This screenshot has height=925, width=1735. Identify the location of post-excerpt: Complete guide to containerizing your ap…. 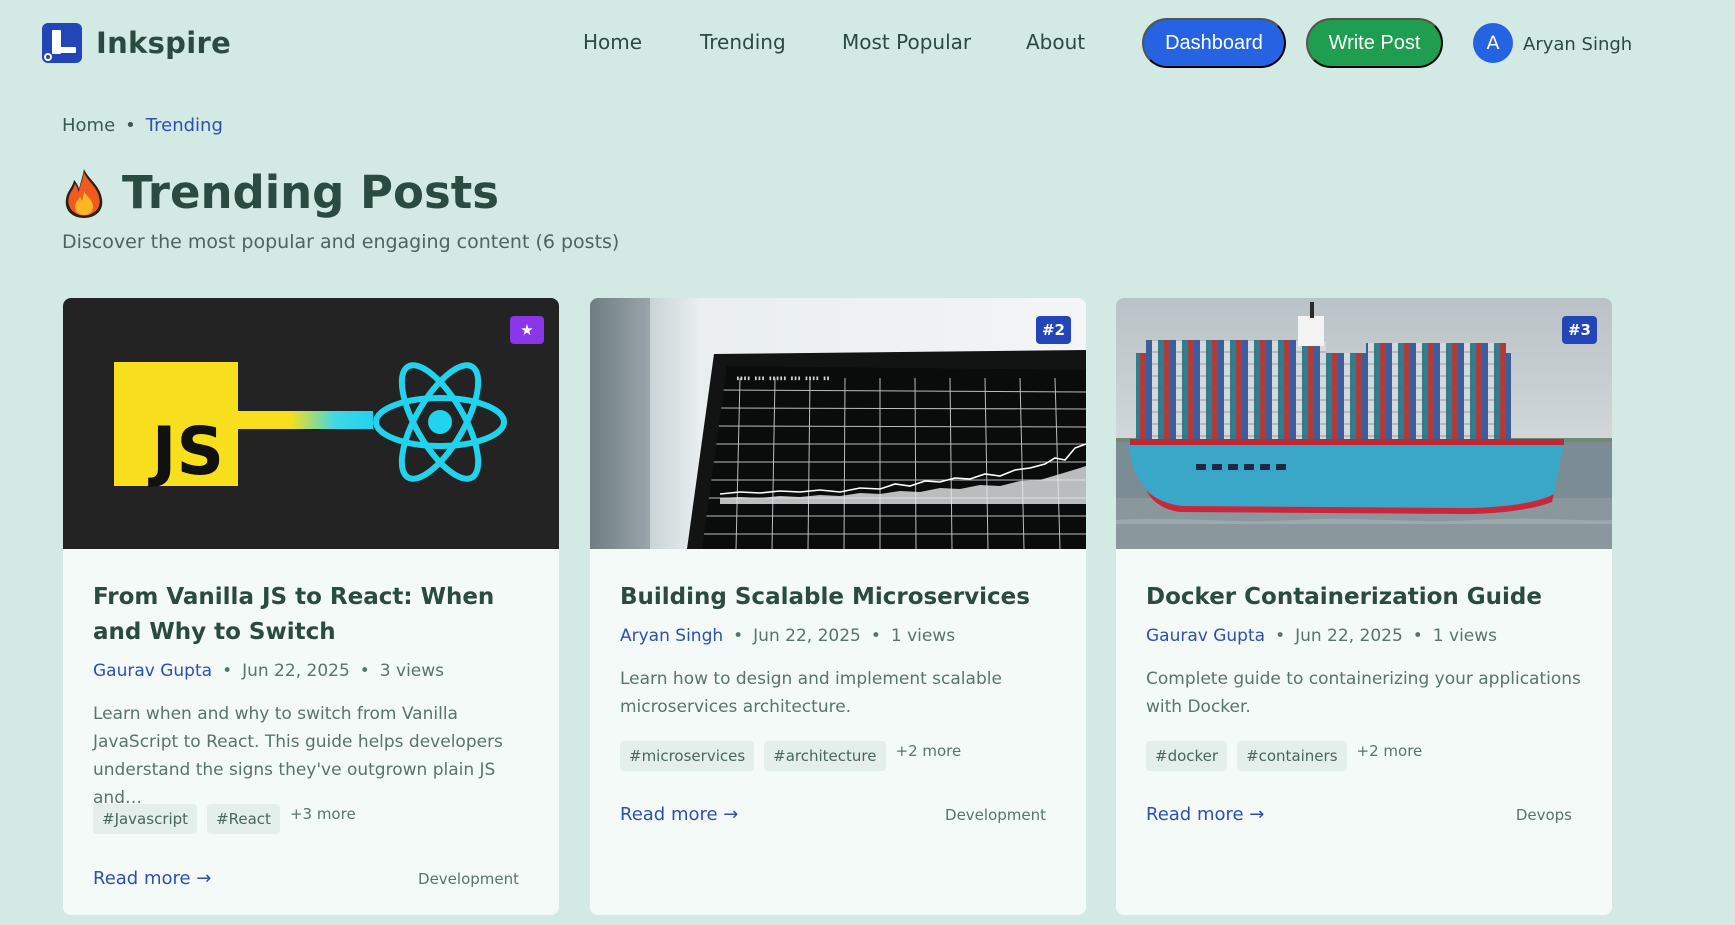
(1363, 693).